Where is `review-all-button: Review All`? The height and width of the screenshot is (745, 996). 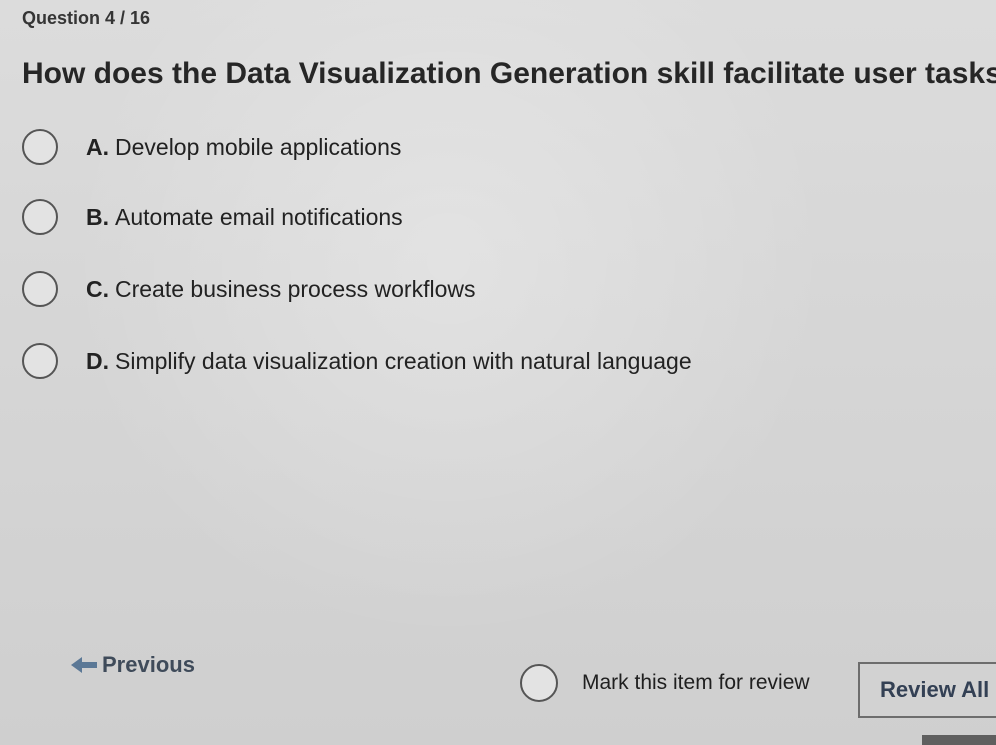 review-all-button: Review All is located at coordinates (927, 690).